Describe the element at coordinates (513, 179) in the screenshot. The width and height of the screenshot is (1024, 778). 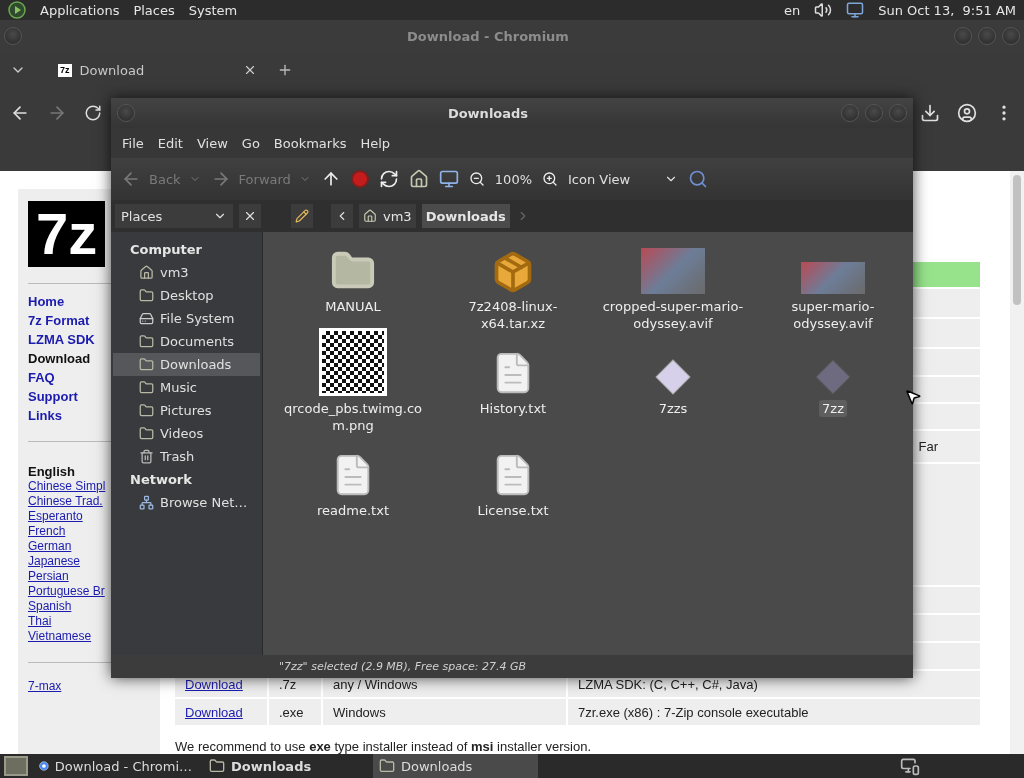
I see `zoom-level: 100%` at that location.